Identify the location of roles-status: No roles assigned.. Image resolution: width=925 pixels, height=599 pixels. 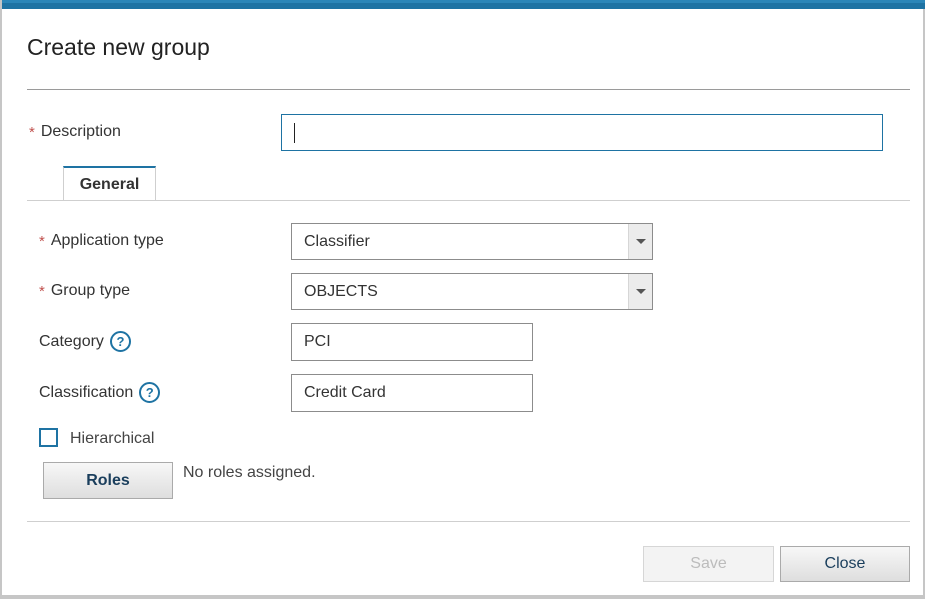
(249, 472).